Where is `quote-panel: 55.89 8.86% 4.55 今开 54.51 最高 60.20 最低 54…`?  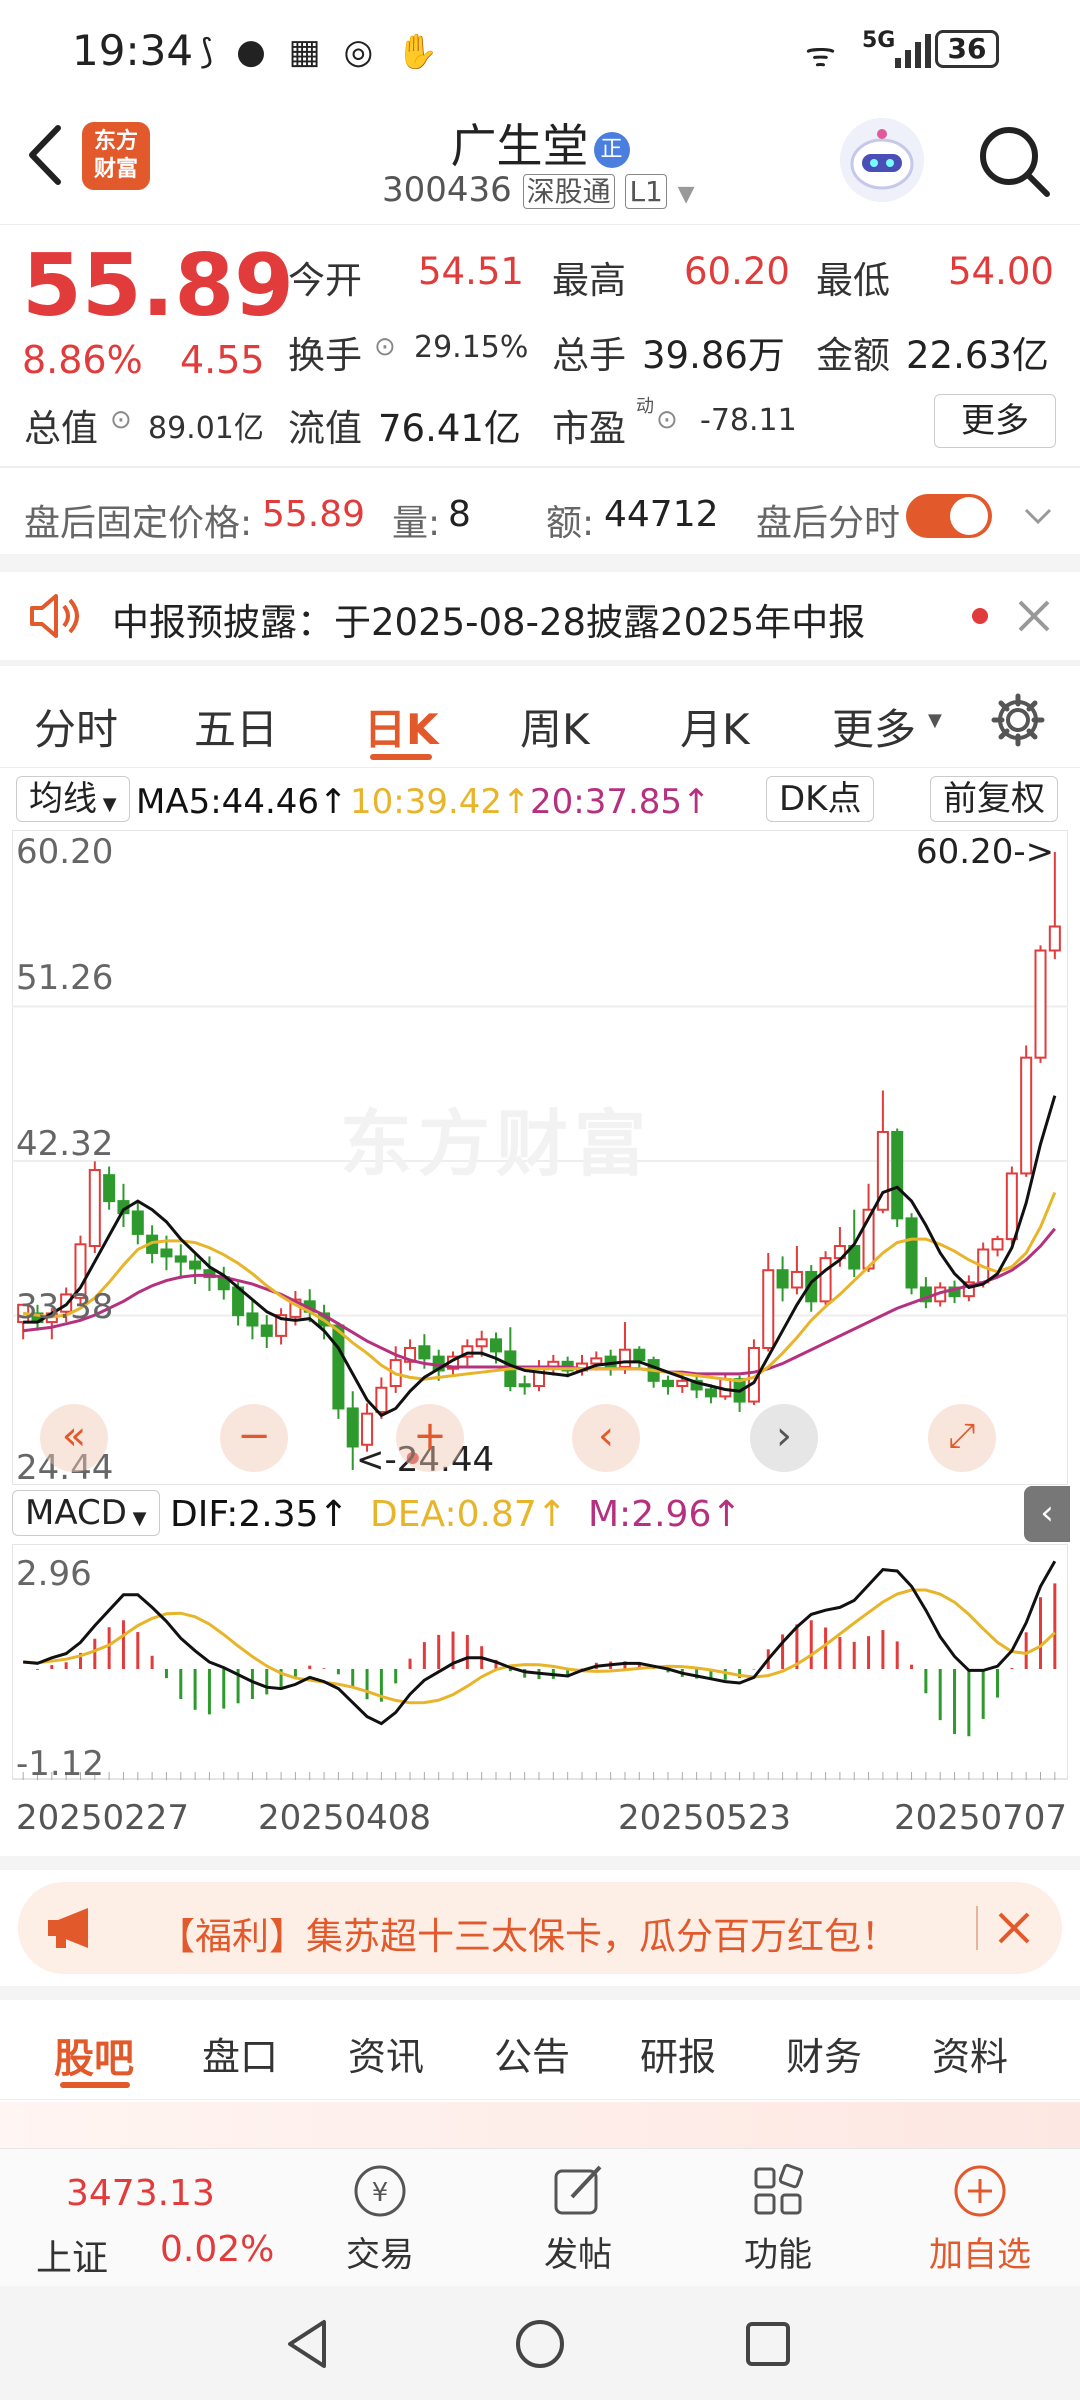
quote-panel: 55.89 8.86% 4.55 今开 54.51 最高 60.20 最低 54… is located at coordinates (540, 342).